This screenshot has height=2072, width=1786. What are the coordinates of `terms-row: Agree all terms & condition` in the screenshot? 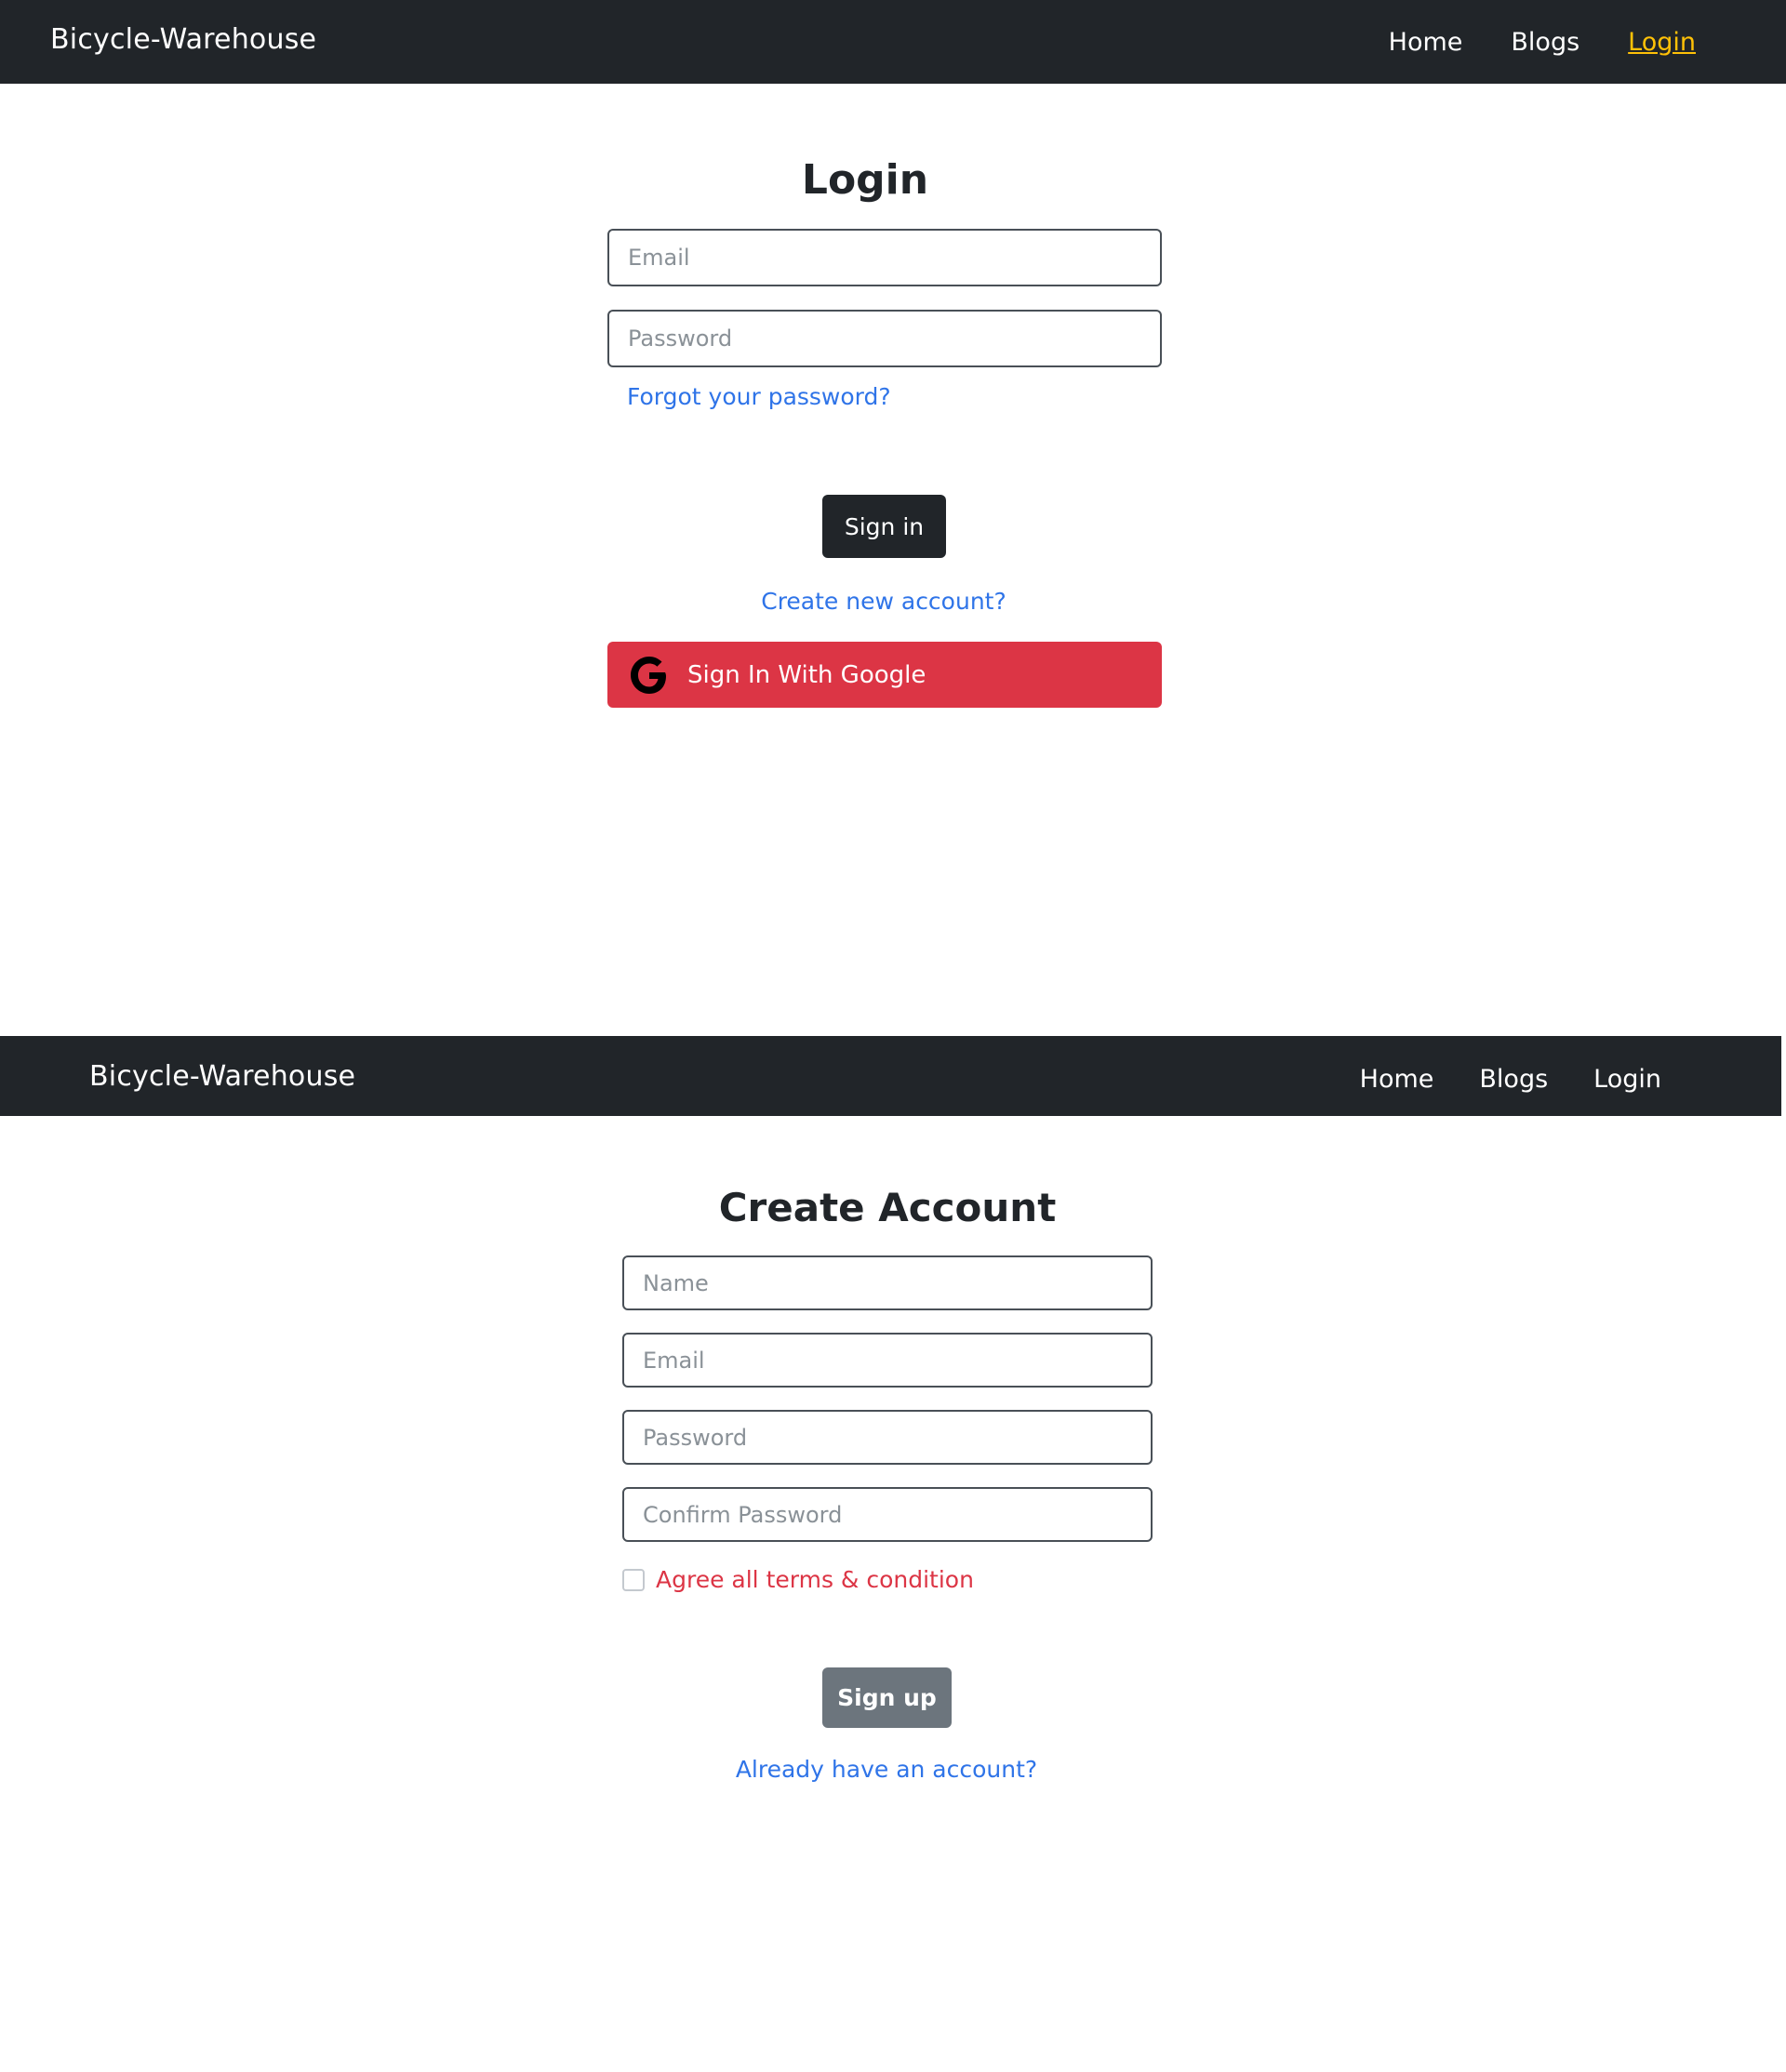 It's located at (798, 1580).